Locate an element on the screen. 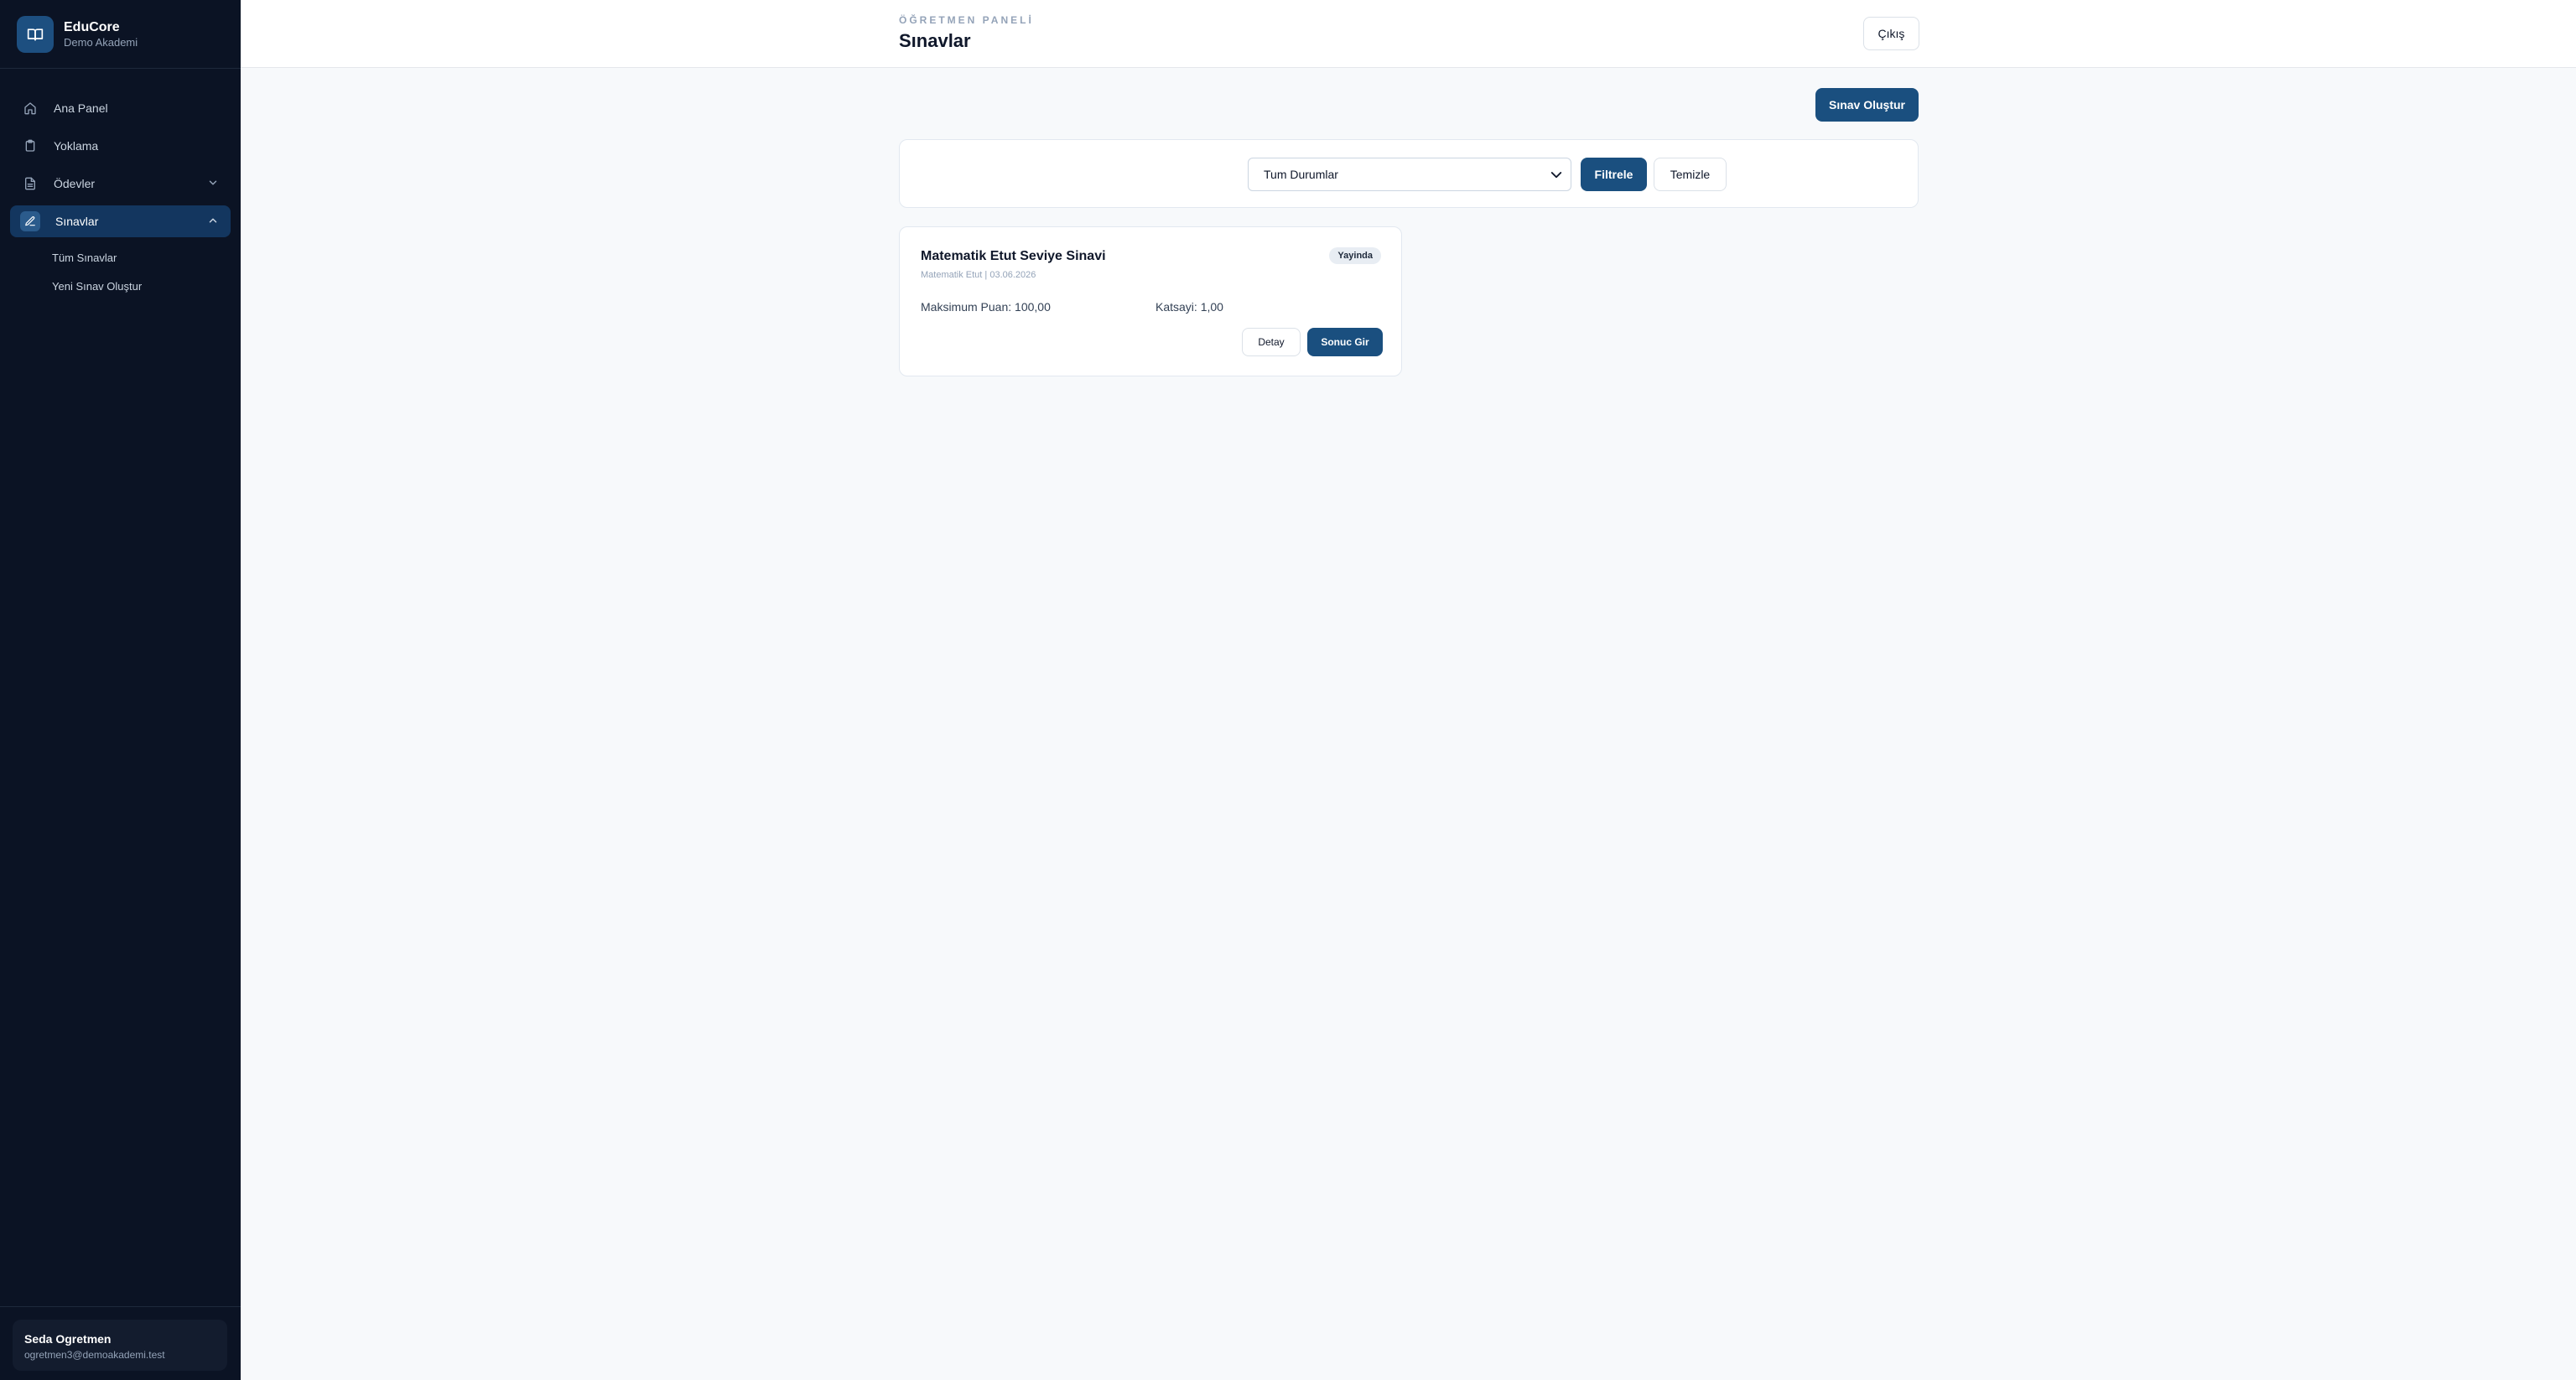  clipboard-icon is located at coordinates (30, 145).